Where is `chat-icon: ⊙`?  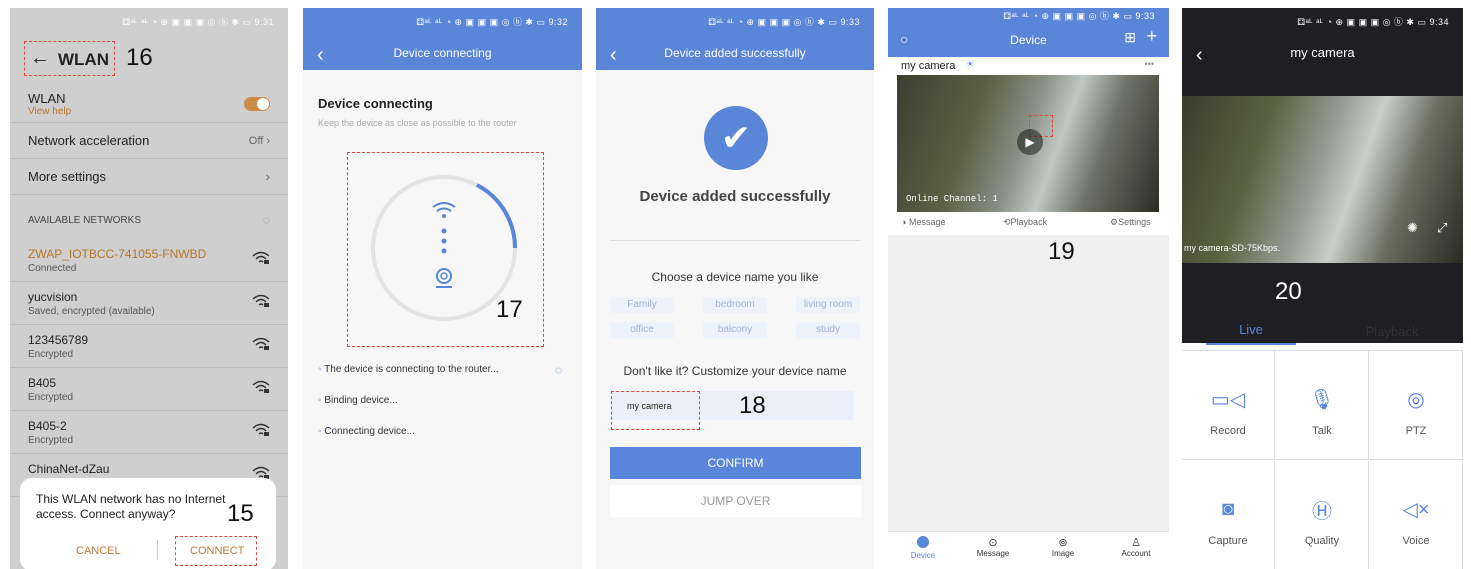 chat-icon: ⊙ is located at coordinates (993, 543).